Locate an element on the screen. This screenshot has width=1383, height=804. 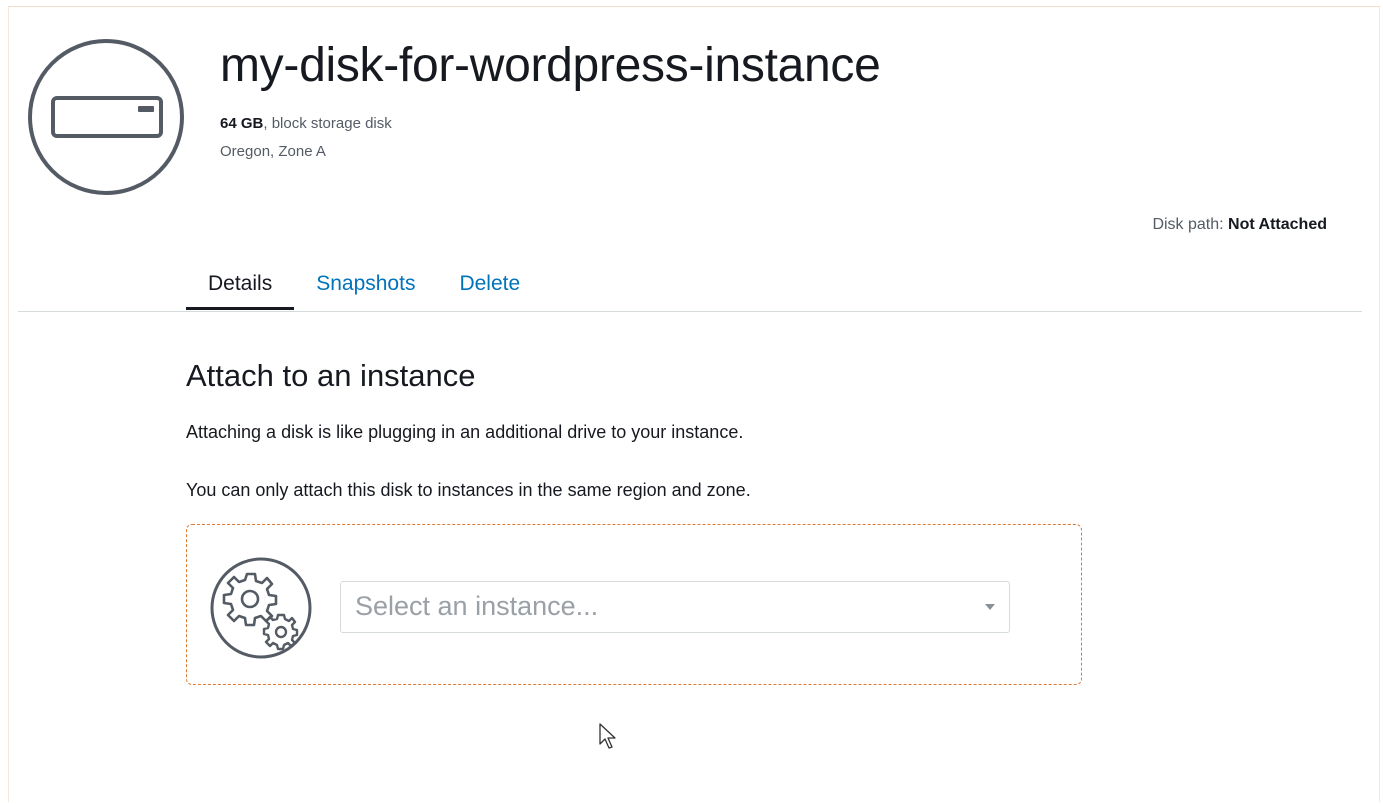
disk-path: Disk path: Not Attached is located at coordinates (1239, 225).